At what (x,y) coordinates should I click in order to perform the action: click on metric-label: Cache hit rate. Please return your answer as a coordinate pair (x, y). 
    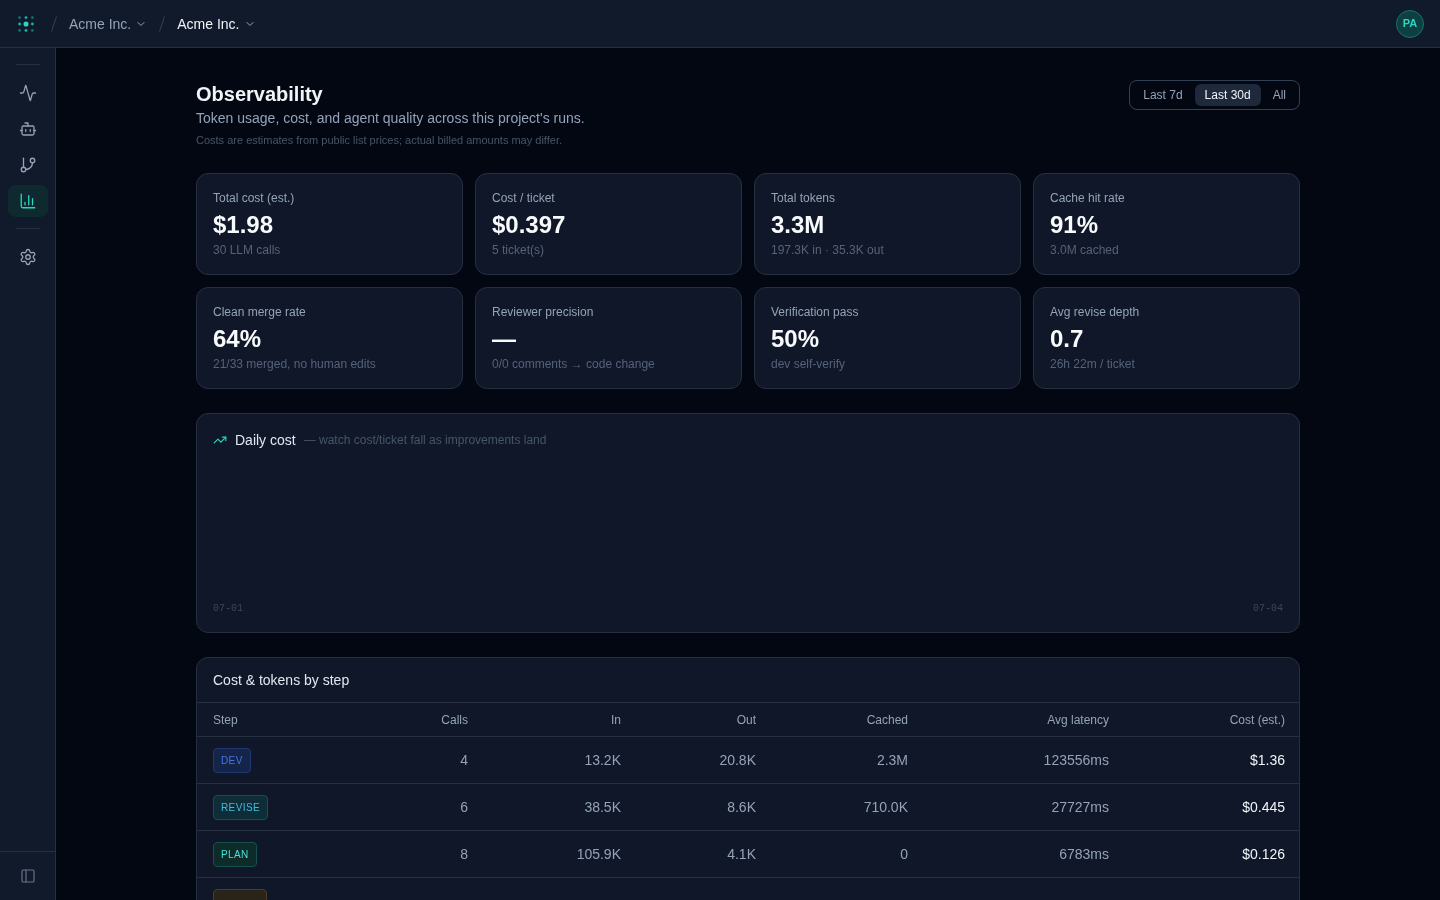
    Looking at the image, I should click on (1087, 198).